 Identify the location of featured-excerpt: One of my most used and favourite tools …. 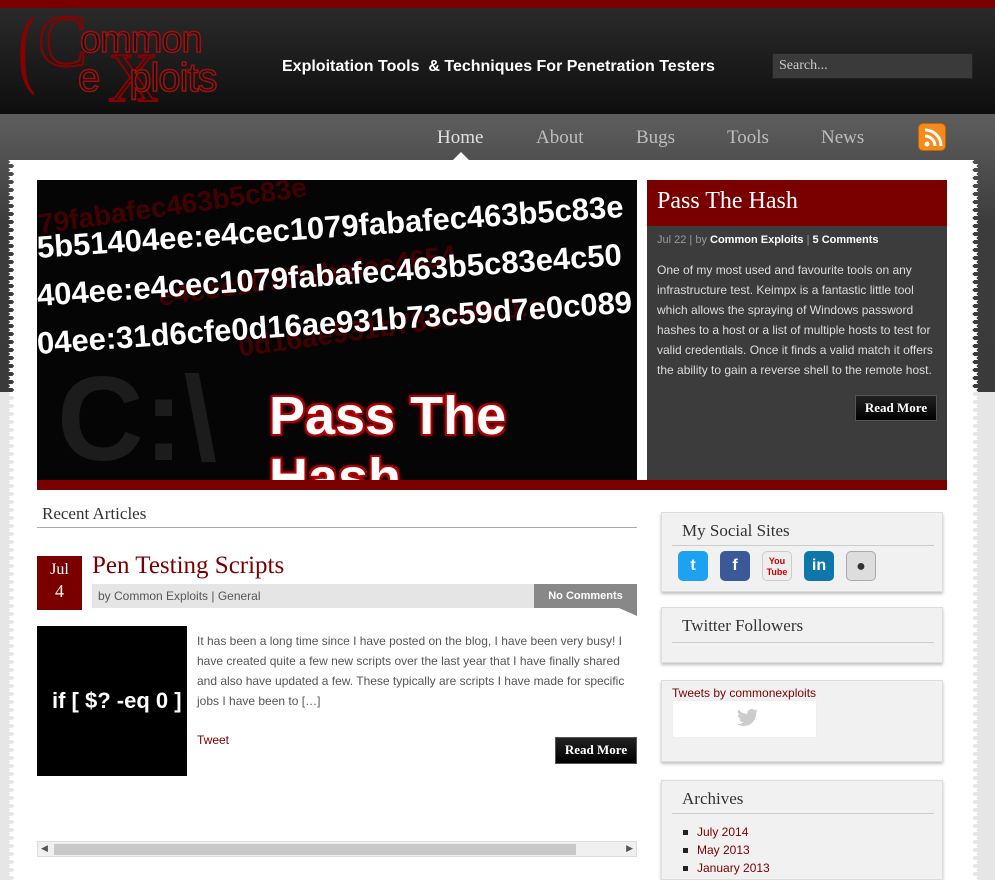
(795, 320).